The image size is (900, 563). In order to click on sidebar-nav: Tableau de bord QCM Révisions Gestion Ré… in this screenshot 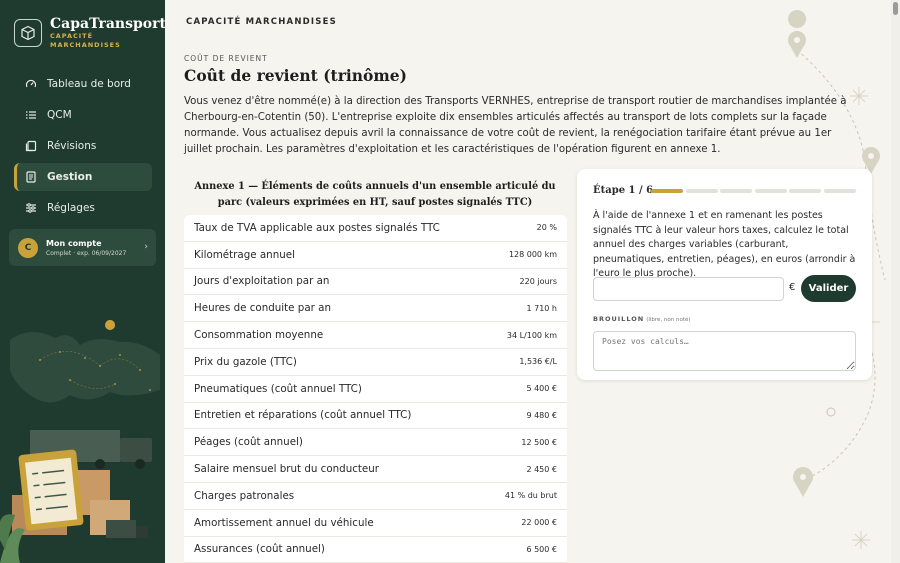, I will do `click(83, 147)`.